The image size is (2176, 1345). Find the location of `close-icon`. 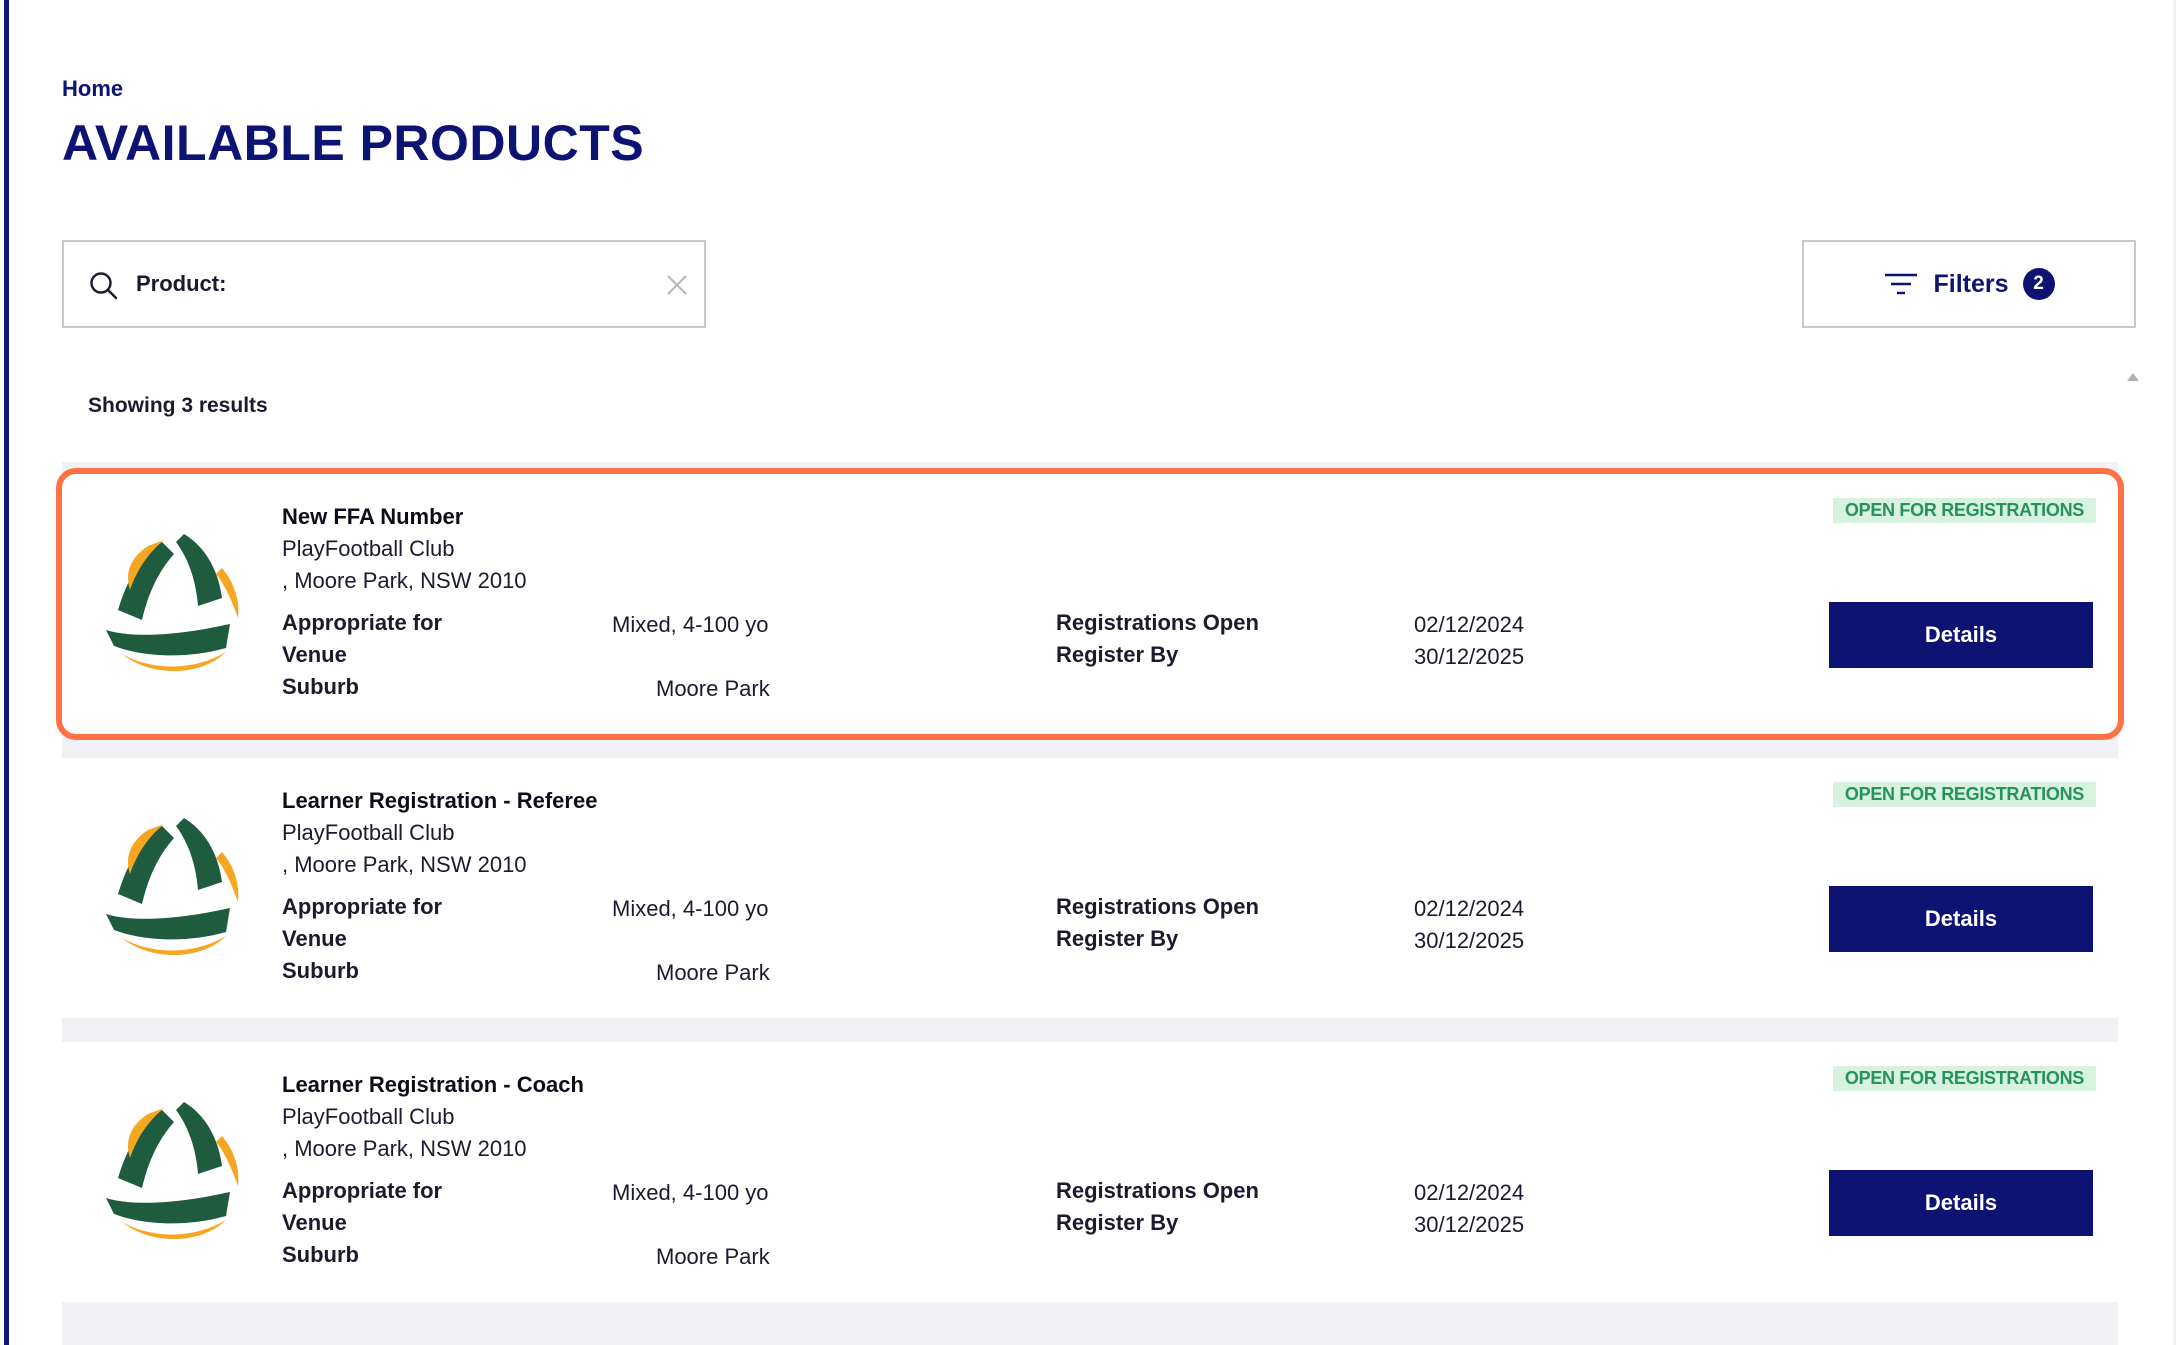

close-icon is located at coordinates (677, 285).